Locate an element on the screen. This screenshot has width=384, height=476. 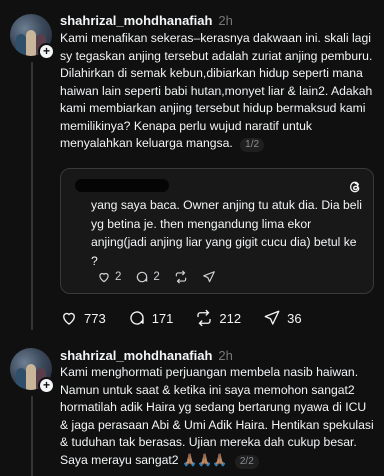
reply-button: 171 is located at coordinates (151, 318).